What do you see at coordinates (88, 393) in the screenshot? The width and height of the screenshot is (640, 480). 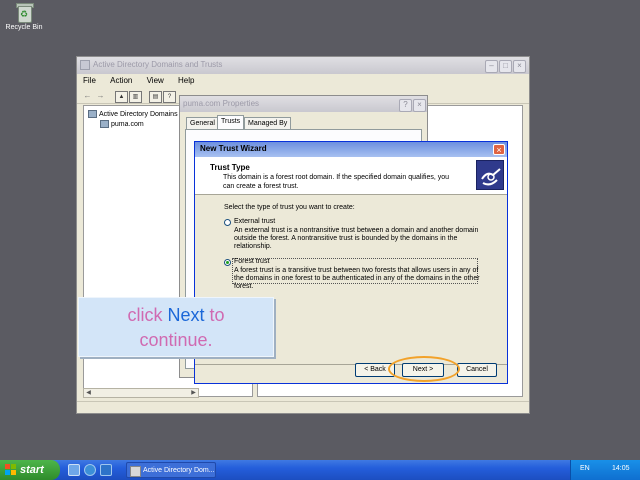 I see `scroll-left-icon: ◀` at bounding box center [88, 393].